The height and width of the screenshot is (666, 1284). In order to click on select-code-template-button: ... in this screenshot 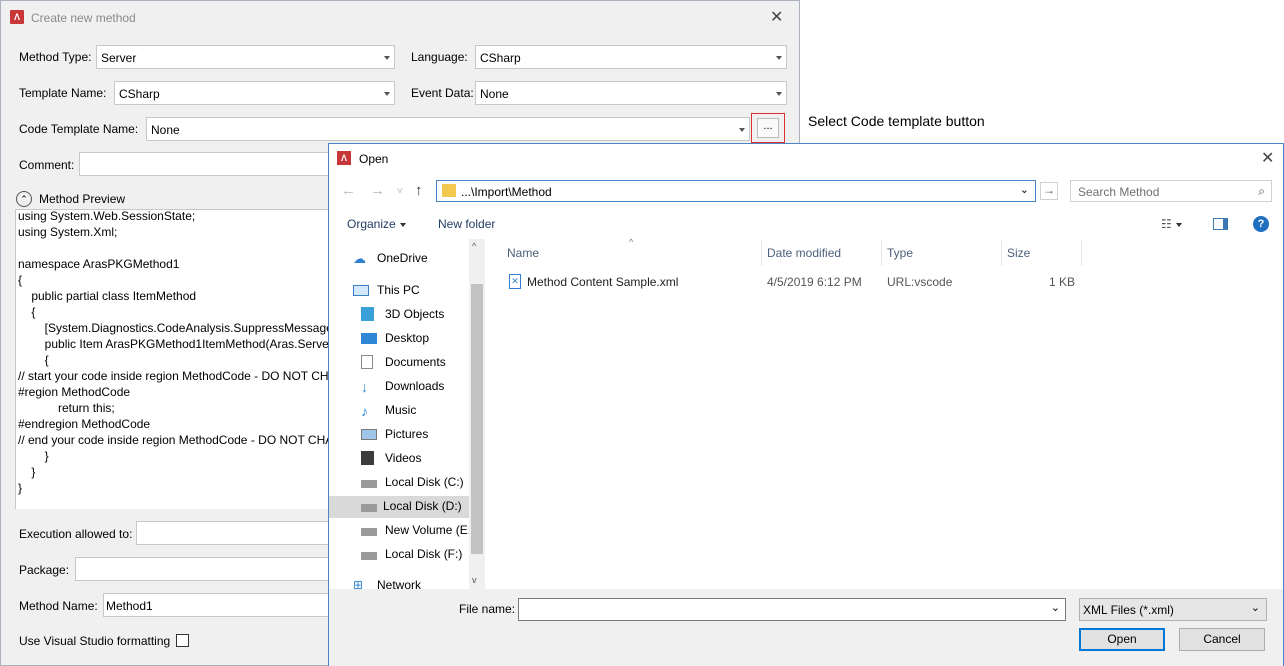, I will do `click(768, 128)`.